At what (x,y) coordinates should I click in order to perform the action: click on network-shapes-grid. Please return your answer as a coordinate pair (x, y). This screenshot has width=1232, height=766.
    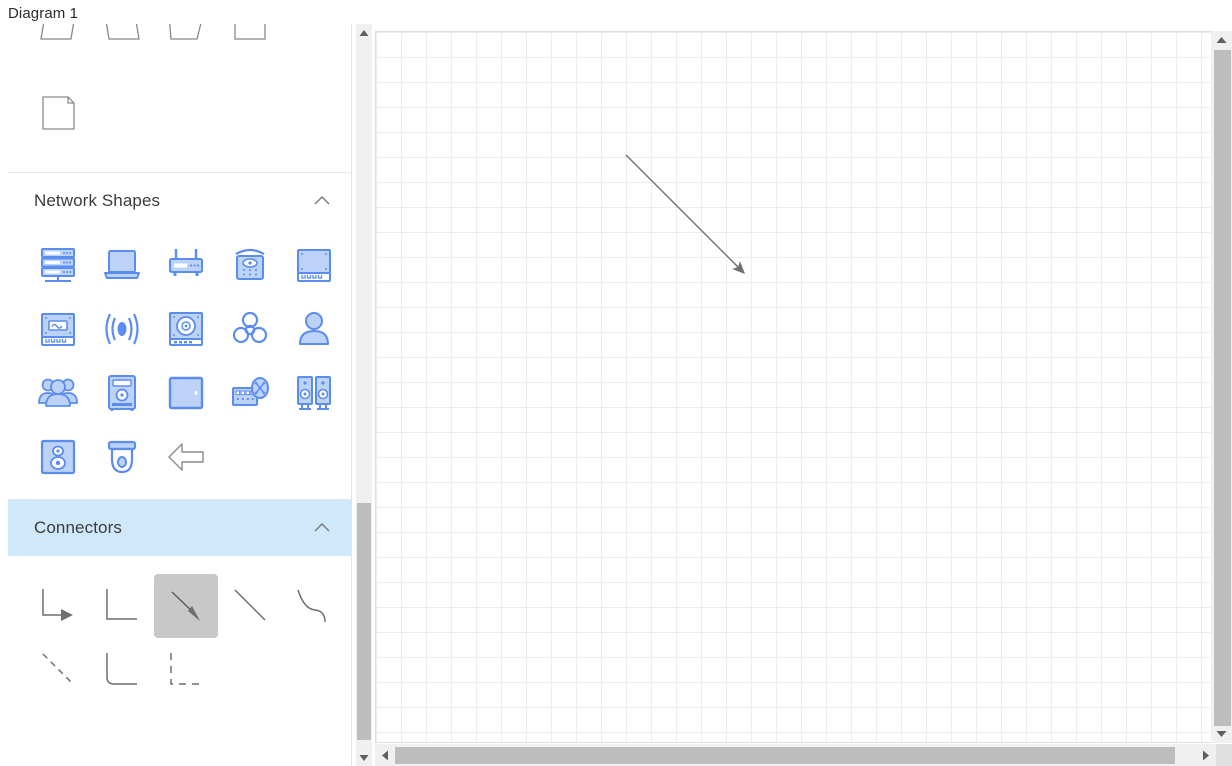
    Looking at the image, I should click on (179, 364).